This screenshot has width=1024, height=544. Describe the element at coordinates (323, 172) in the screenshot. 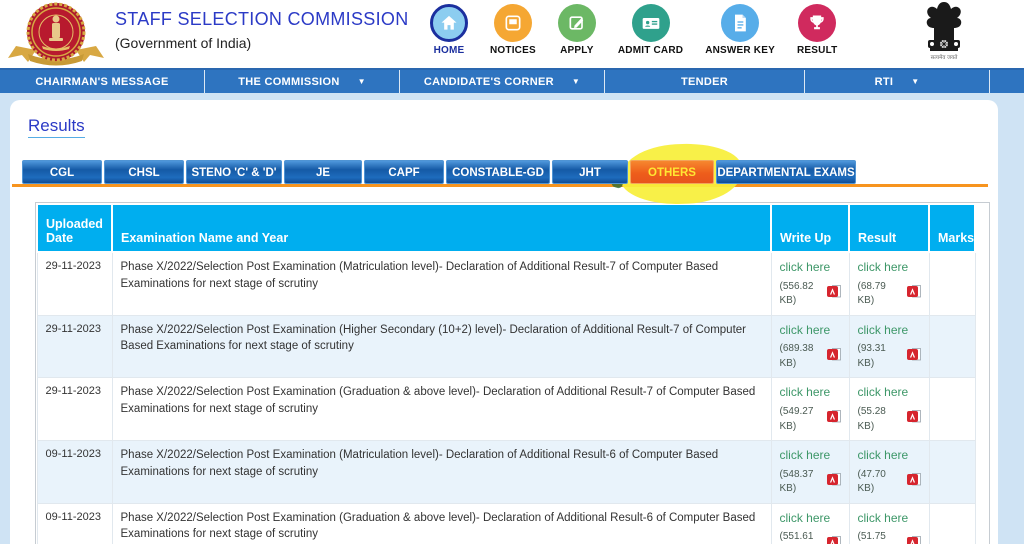

I see `tab-je: JE` at that location.